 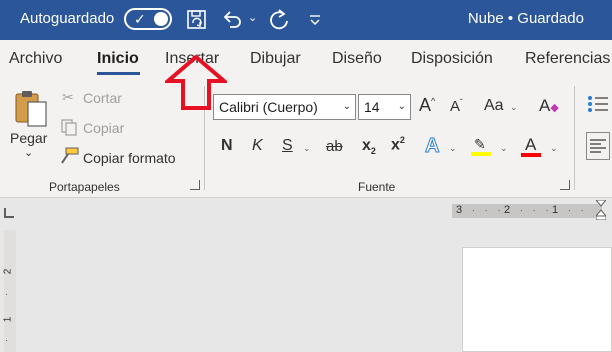 I want to click on redo-icon, so click(x=279, y=20).